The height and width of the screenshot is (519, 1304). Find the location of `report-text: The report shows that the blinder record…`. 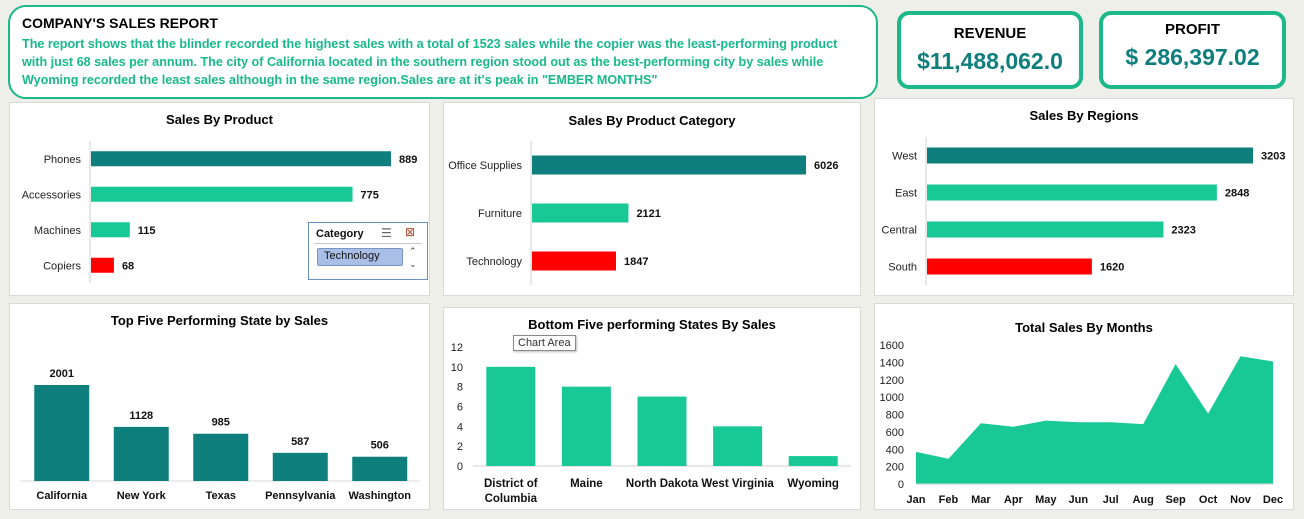

report-text: The report shows that the blinder record… is located at coordinates (430, 62).